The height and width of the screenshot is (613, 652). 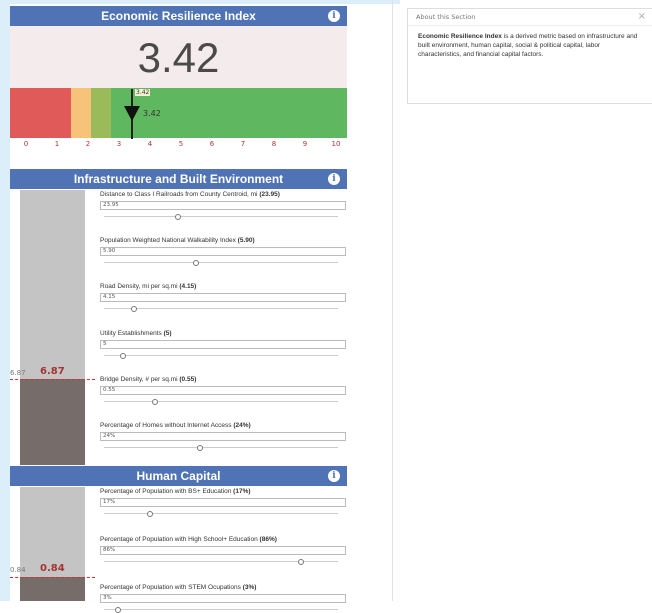 I want to click on metric-item: Bridge Density, # per sq.mi (0.55) 0.55, so click(x=223, y=390).